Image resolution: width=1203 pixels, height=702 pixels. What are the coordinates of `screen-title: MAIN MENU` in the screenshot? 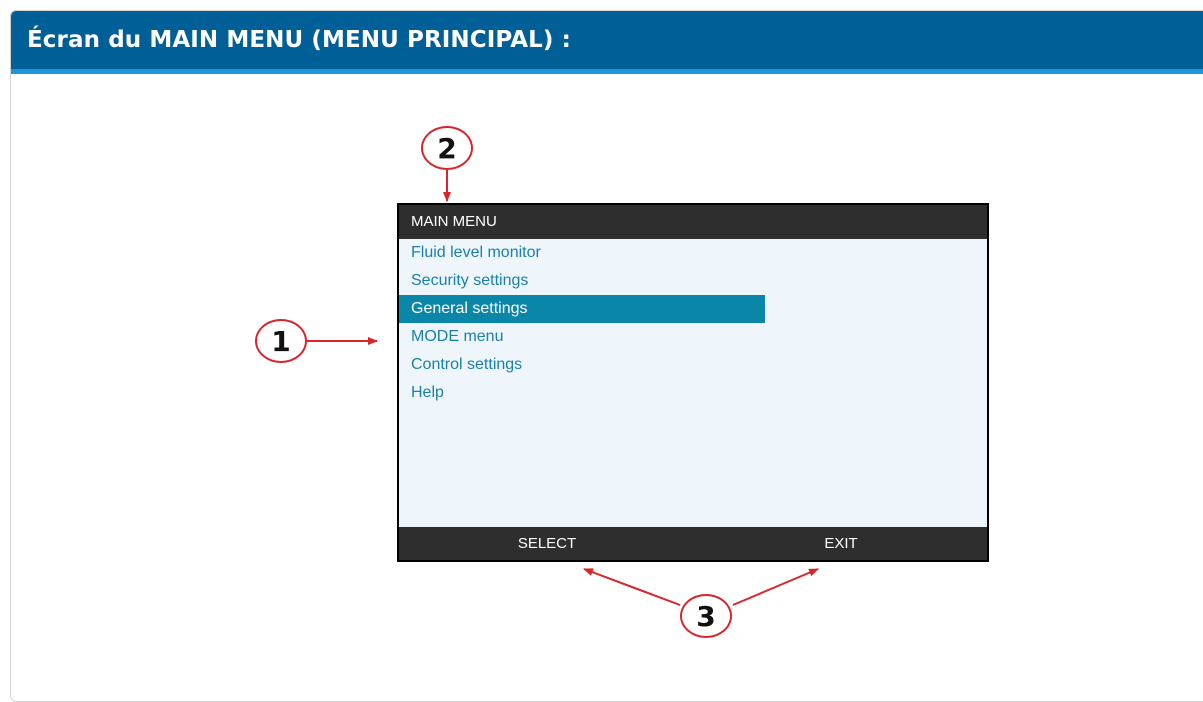 It's located at (693, 222).